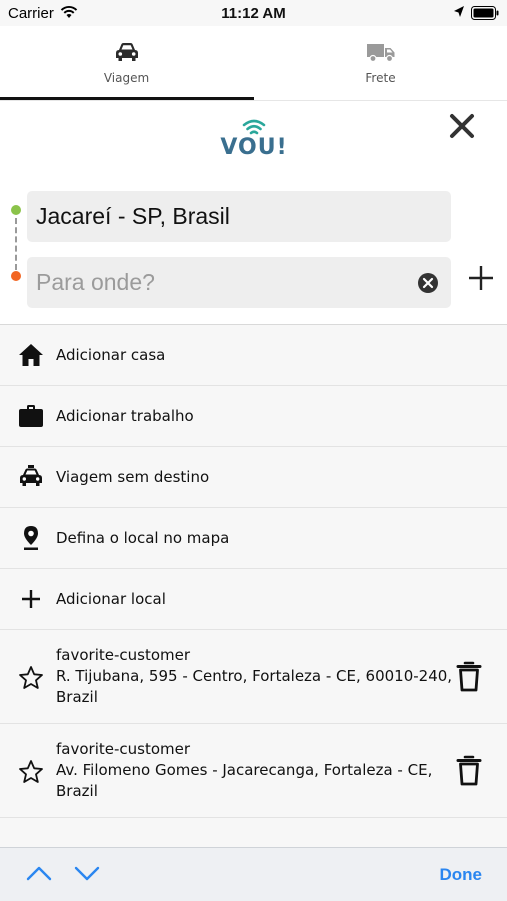  I want to click on origin-value: Jacareí - SP, Brasil, so click(133, 216).